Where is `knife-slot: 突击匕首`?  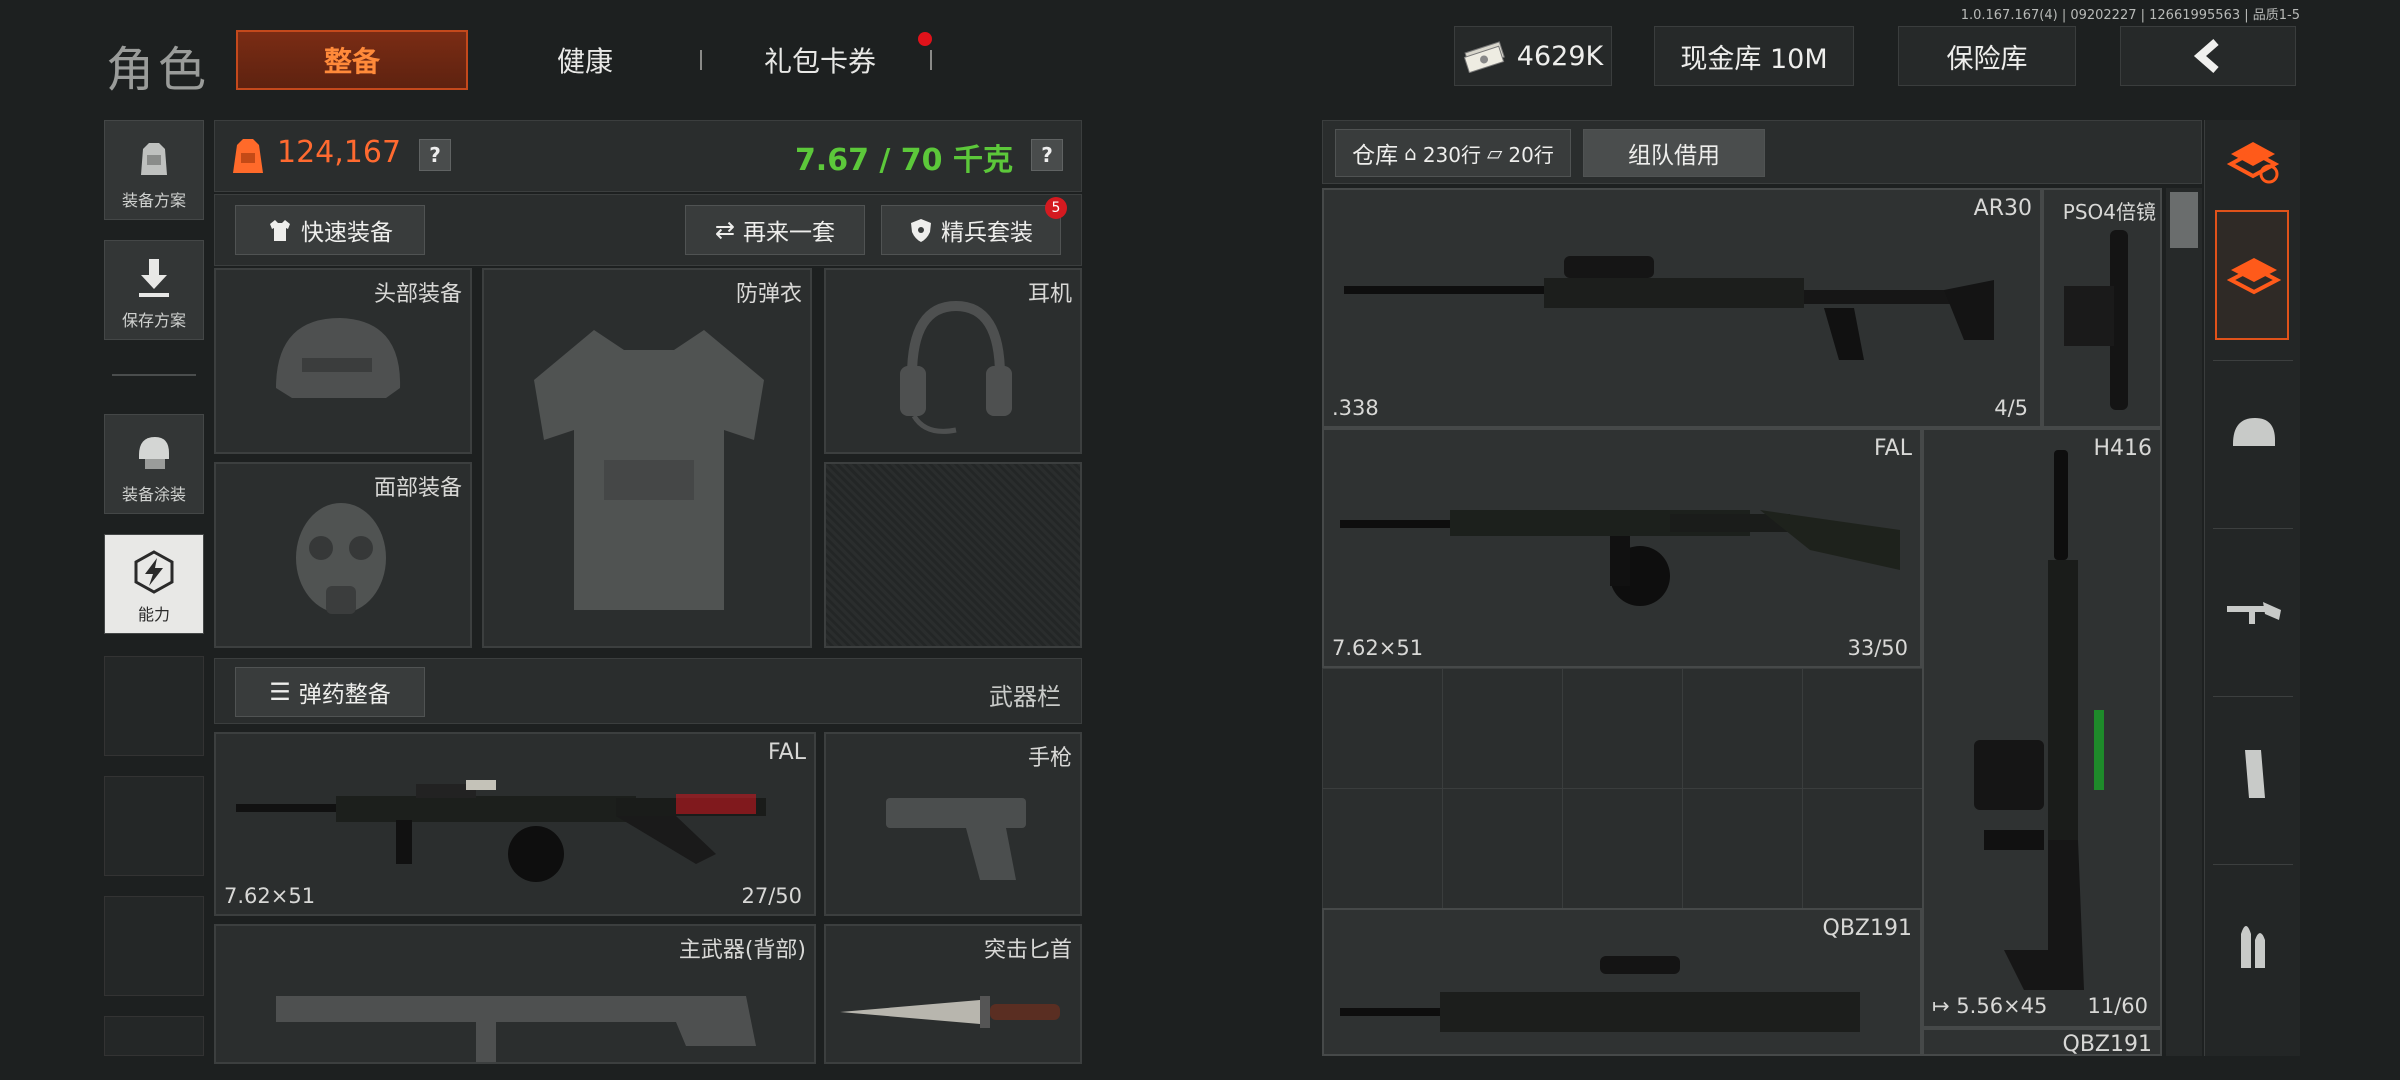 knife-slot: 突击匕首 is located at coordinates (953, 994).